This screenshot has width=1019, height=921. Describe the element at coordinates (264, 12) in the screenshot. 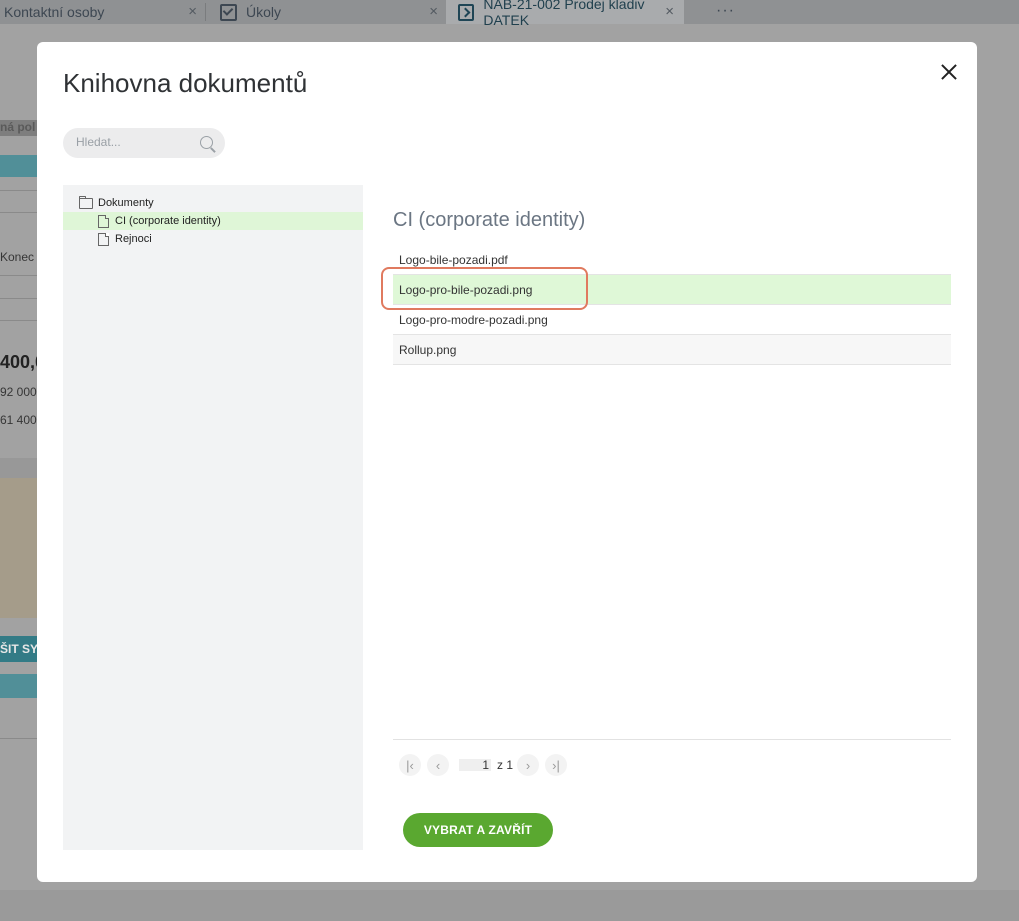

I see `tab-label: Úkoly` at that location.